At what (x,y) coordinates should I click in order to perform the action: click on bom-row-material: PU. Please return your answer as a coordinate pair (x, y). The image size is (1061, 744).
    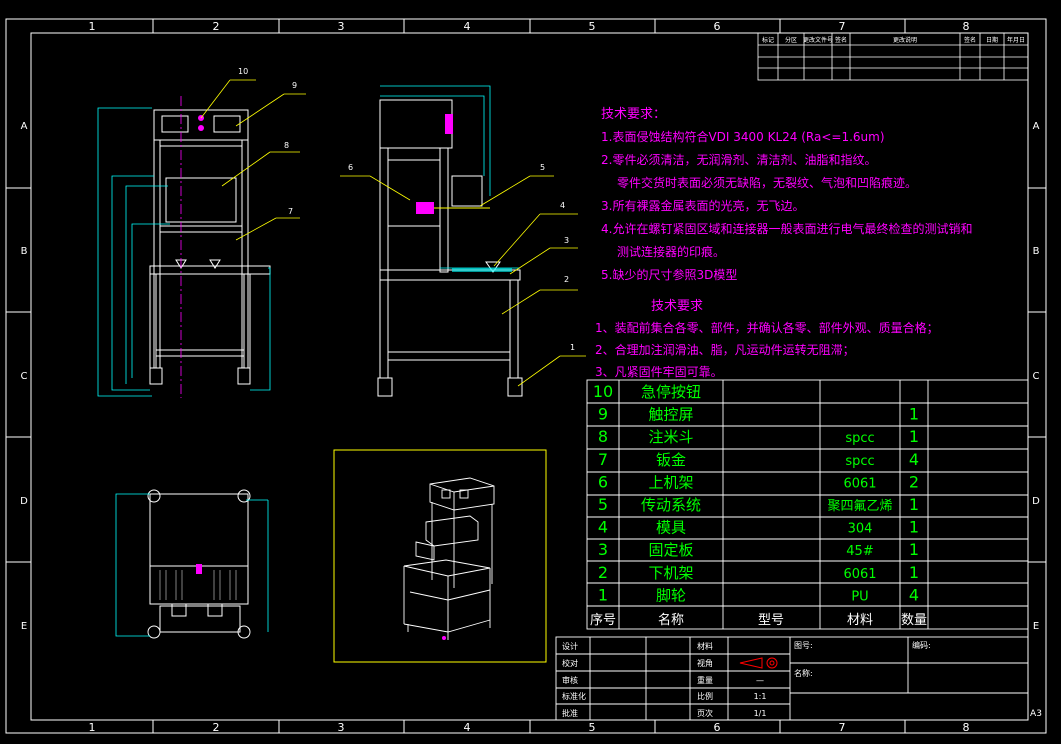
    Looking at the image, I should click on (859, 596).